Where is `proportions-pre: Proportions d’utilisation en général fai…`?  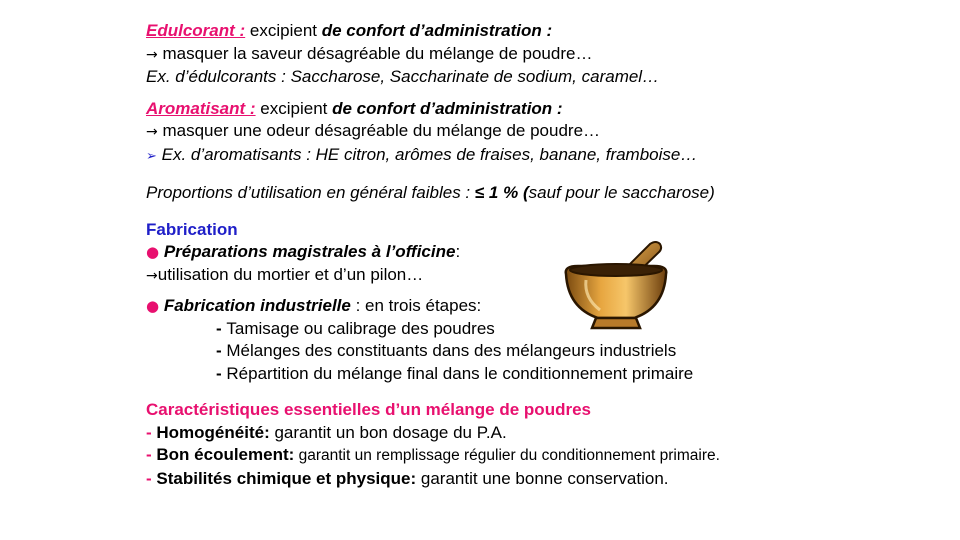 proportions-pre: Proportions d’utilisation en général fai… is located at coordinates (310, 192).